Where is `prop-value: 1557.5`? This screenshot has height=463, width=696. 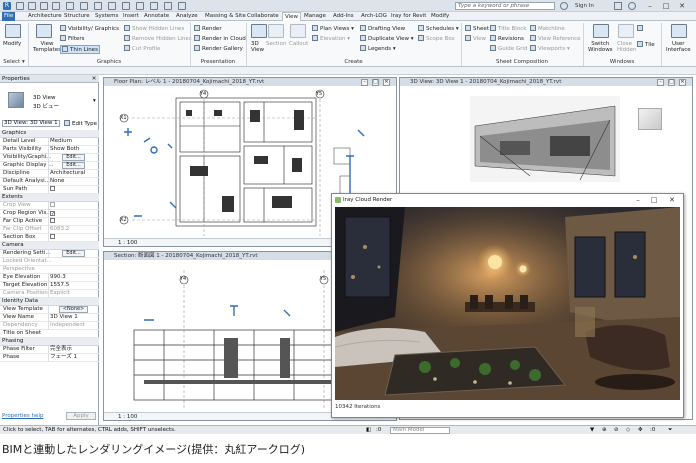
prop-value: 1557.5 is located at coordinates (72, 286).